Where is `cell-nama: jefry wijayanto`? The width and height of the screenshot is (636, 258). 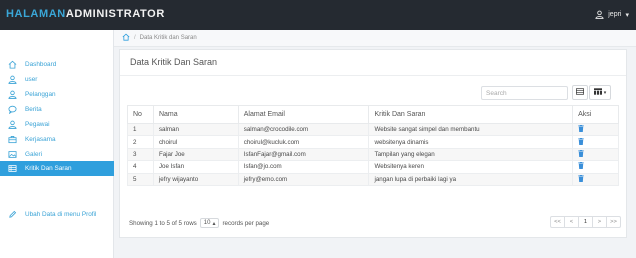 cell-nama: jefry wijayanto is located at coordinates (195, 179).